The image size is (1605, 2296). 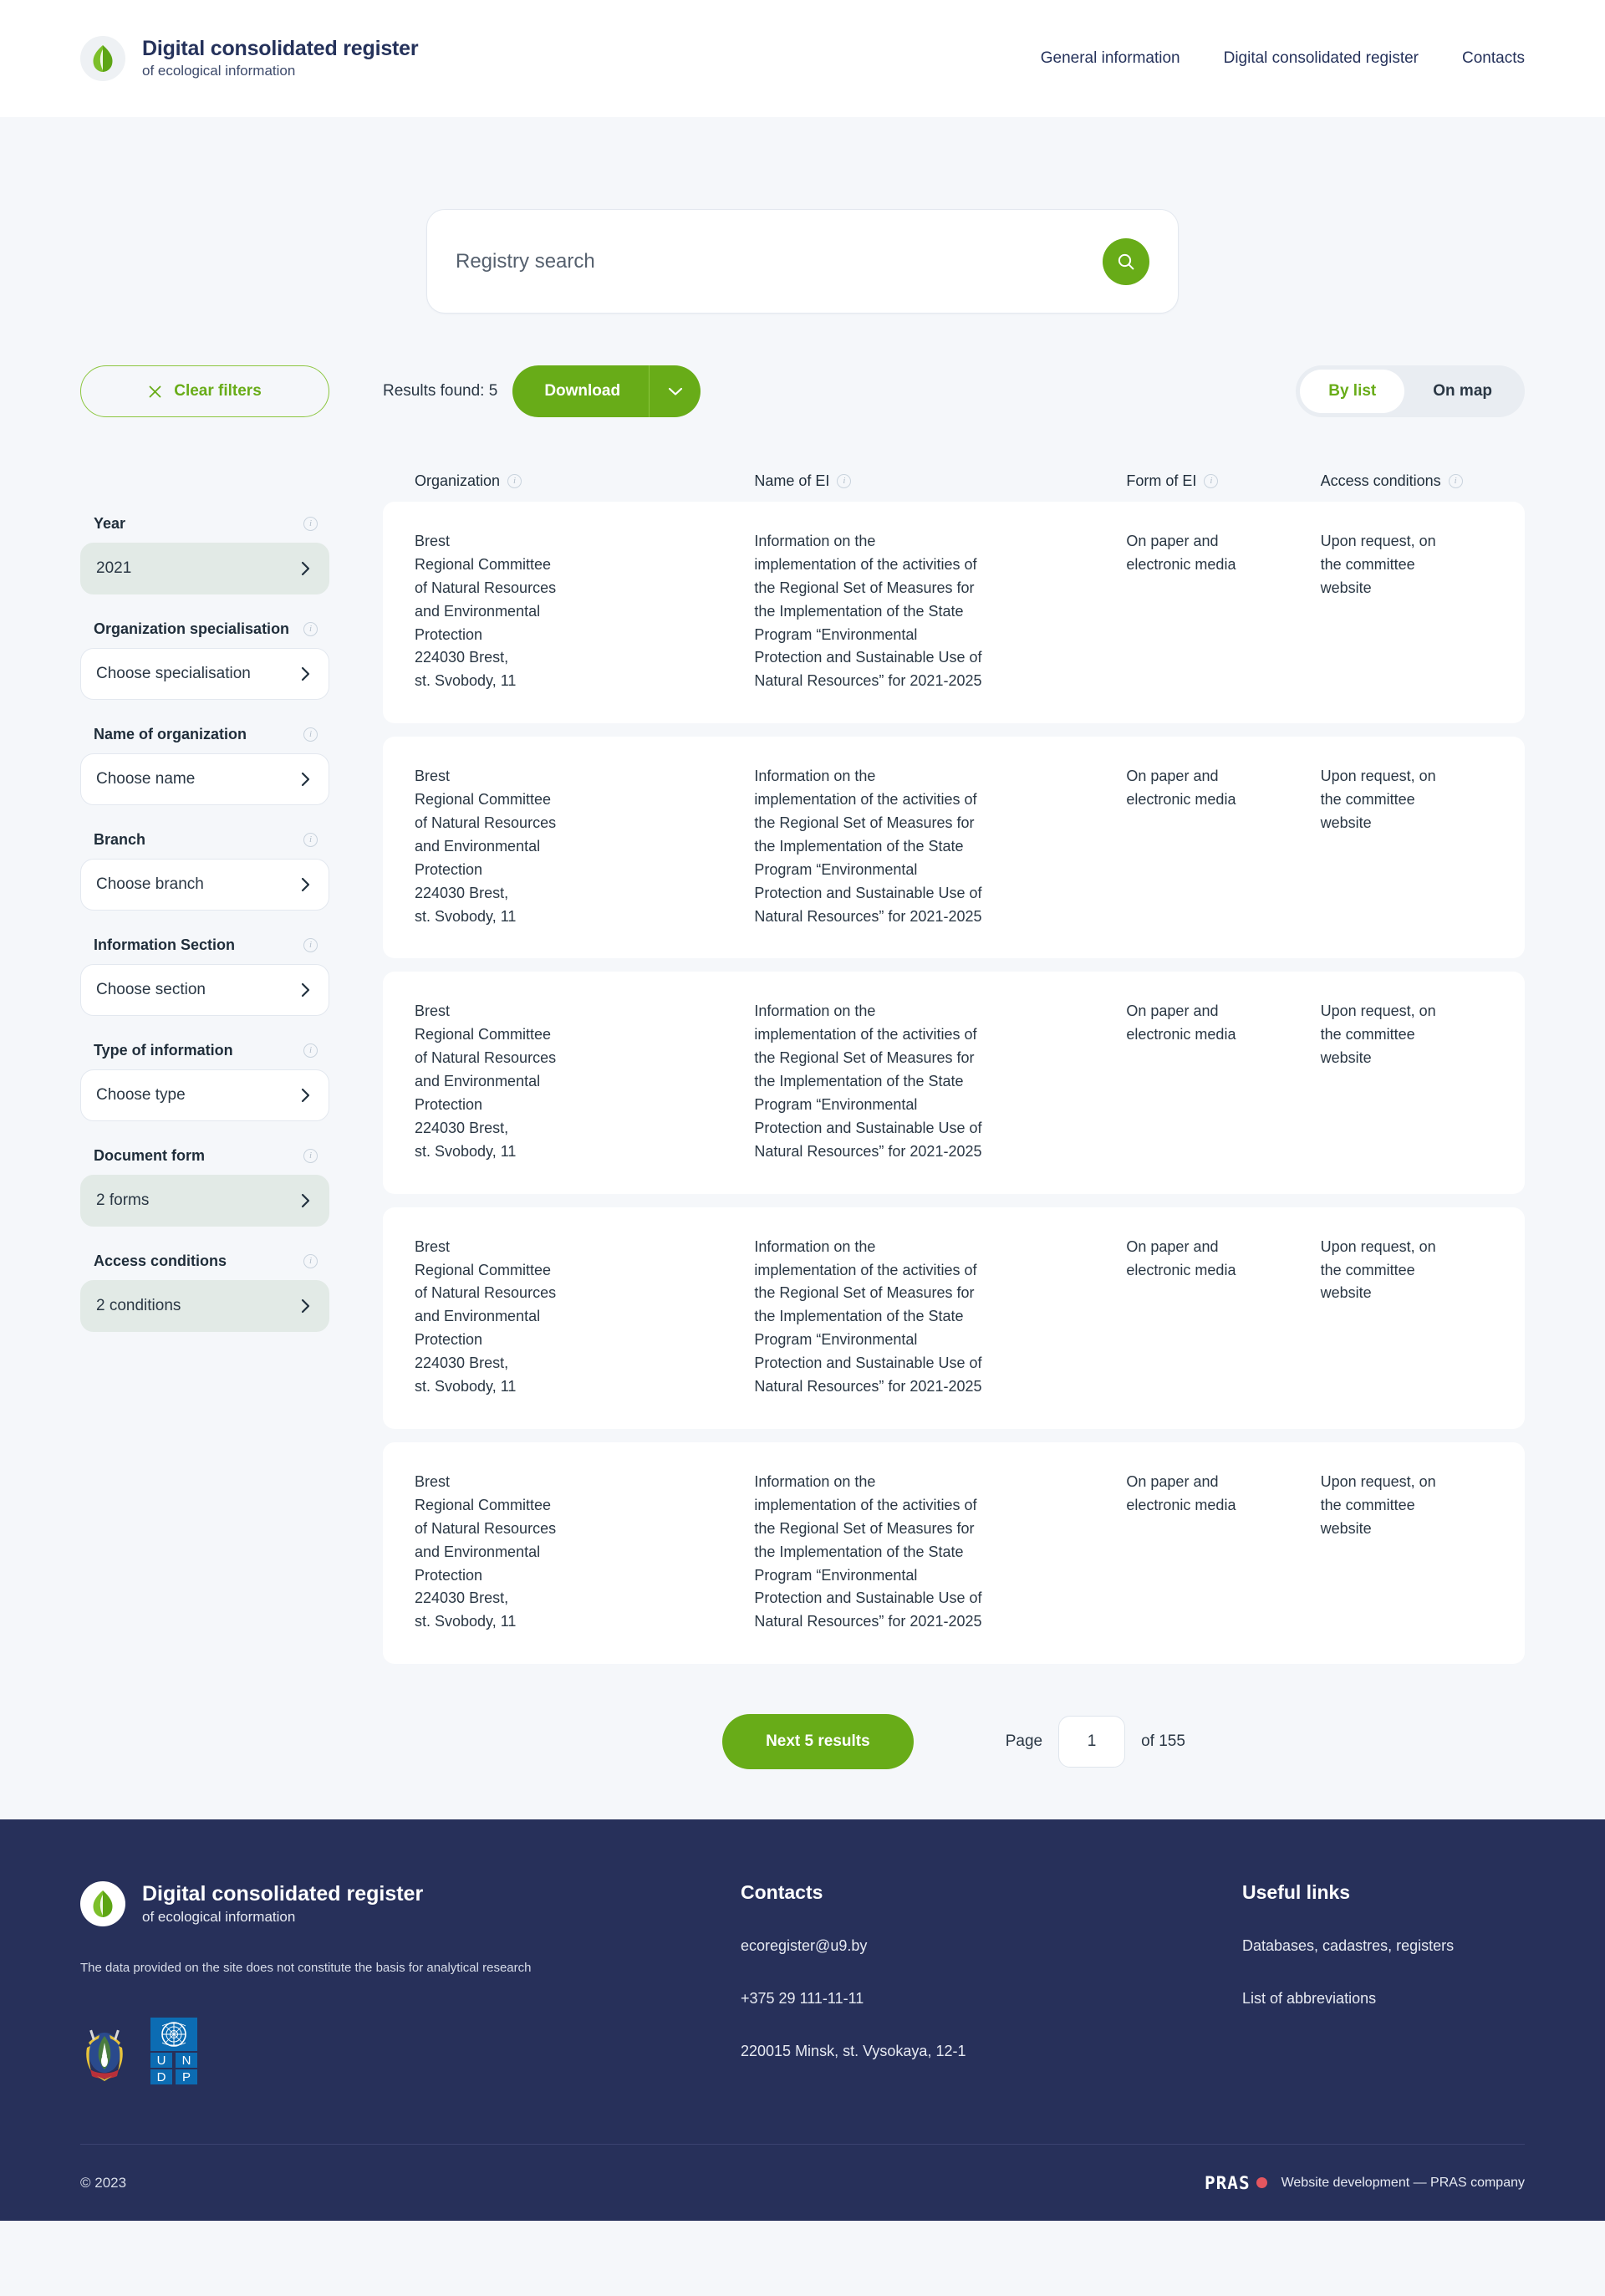 What do you see at coordinates (1161, 481) in the screenshot?
I see `column-header-label: Form of EI` at bounding box center [1161, 481].